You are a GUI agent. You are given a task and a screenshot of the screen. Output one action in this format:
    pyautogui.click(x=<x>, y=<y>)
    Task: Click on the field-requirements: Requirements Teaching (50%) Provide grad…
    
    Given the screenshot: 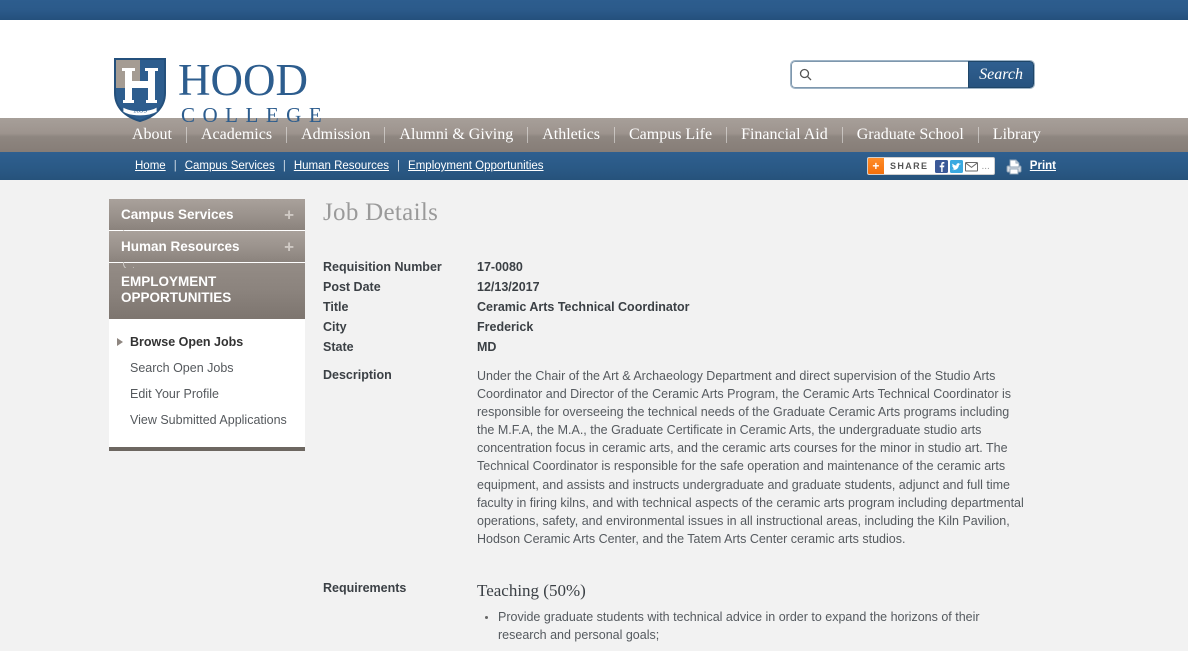 What is the action you would take?
    pyautogui.click(x=677, y=613)
    